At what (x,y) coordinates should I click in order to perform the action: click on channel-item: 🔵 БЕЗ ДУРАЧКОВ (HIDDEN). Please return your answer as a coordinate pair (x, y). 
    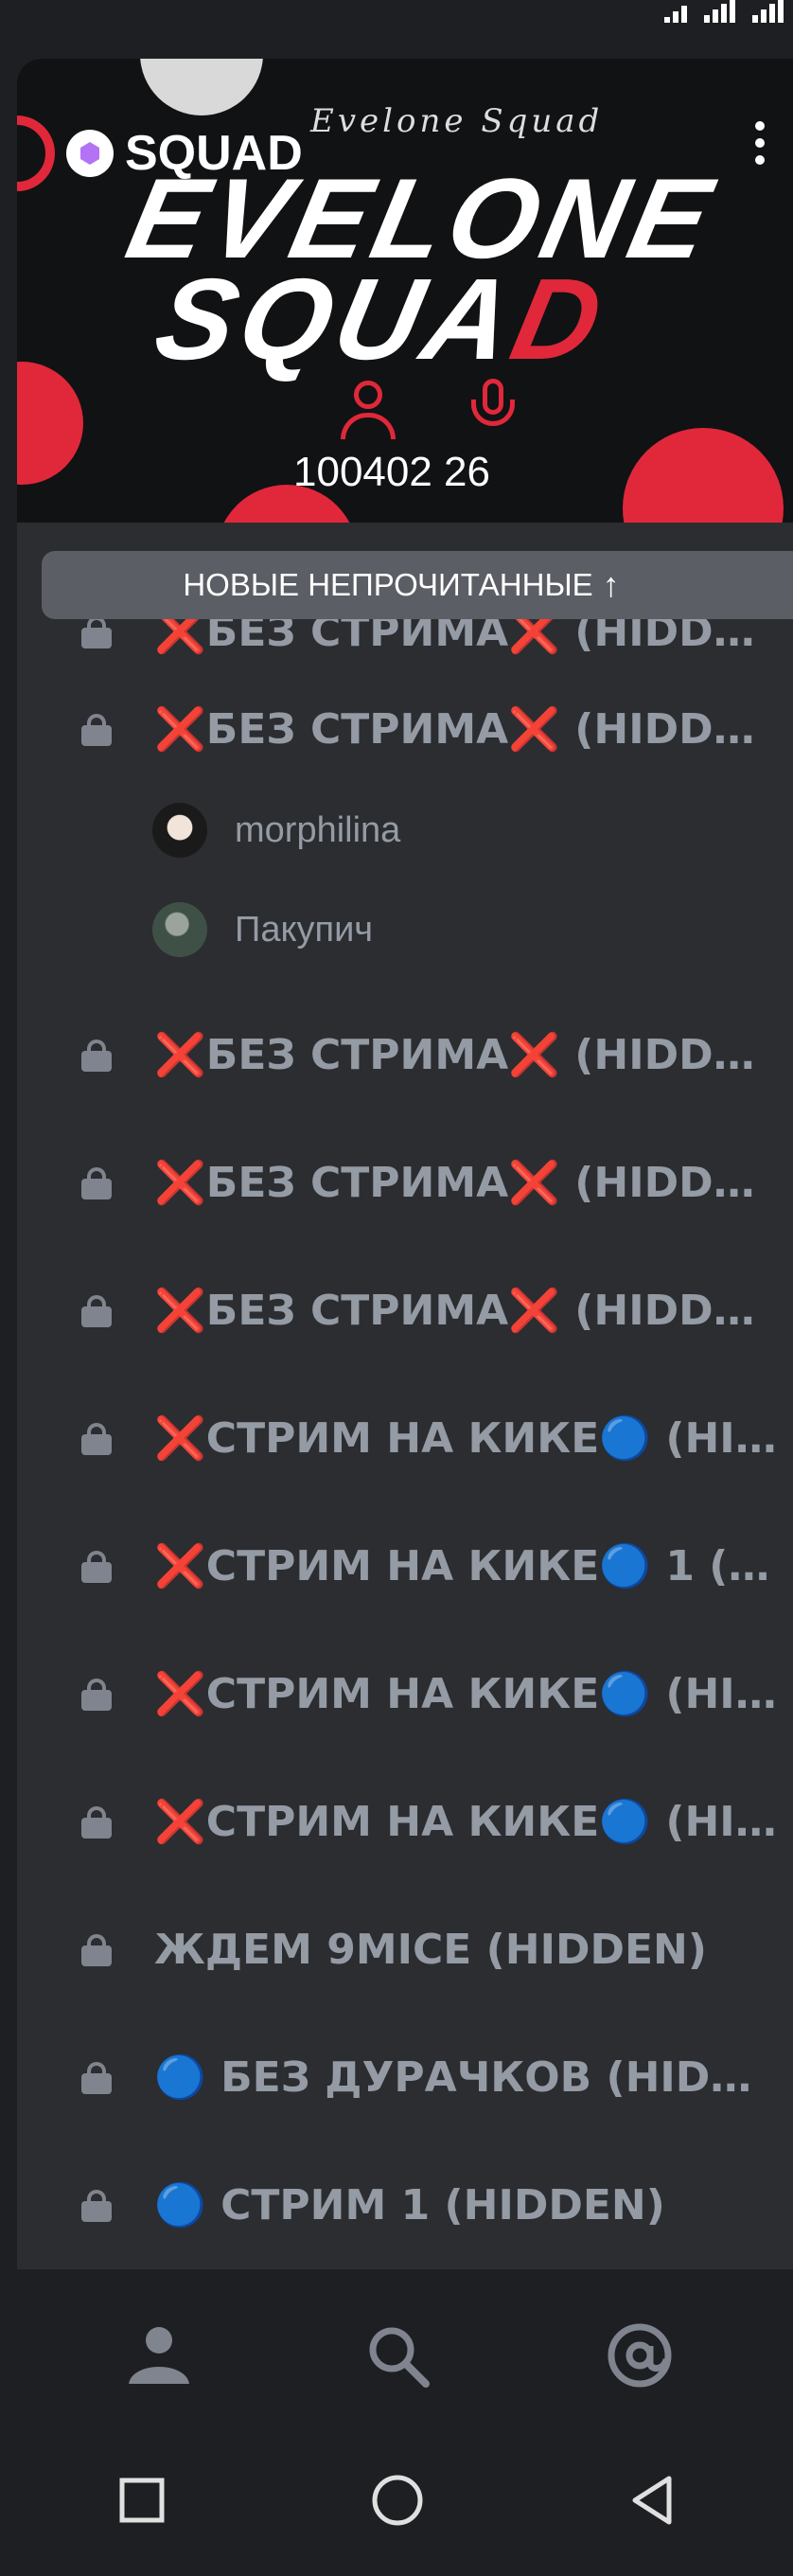
    Looking at the image, I should click on (405, 2077).